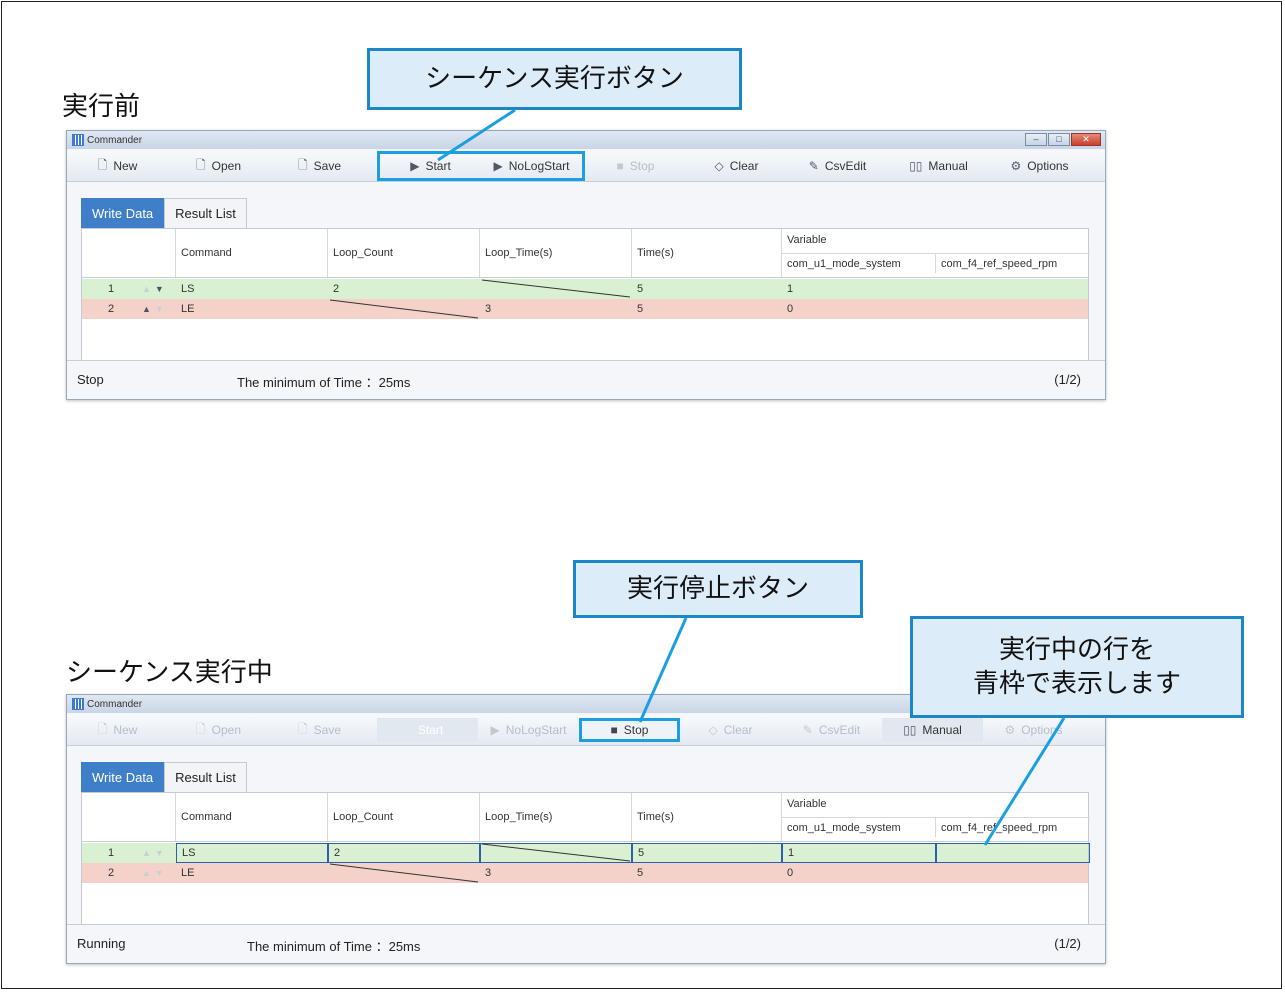 This screenshot has width=1285, height=992. I want to click on status-state: Running, so click(101, 943).